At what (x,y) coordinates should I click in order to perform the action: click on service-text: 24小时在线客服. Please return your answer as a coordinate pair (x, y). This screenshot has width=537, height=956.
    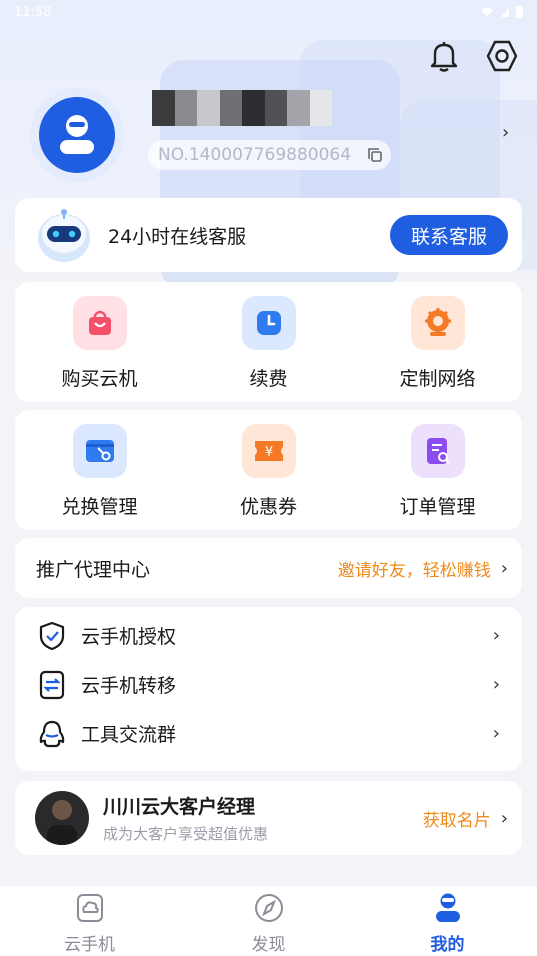
    Looking at the image, I should click on (177, 237).